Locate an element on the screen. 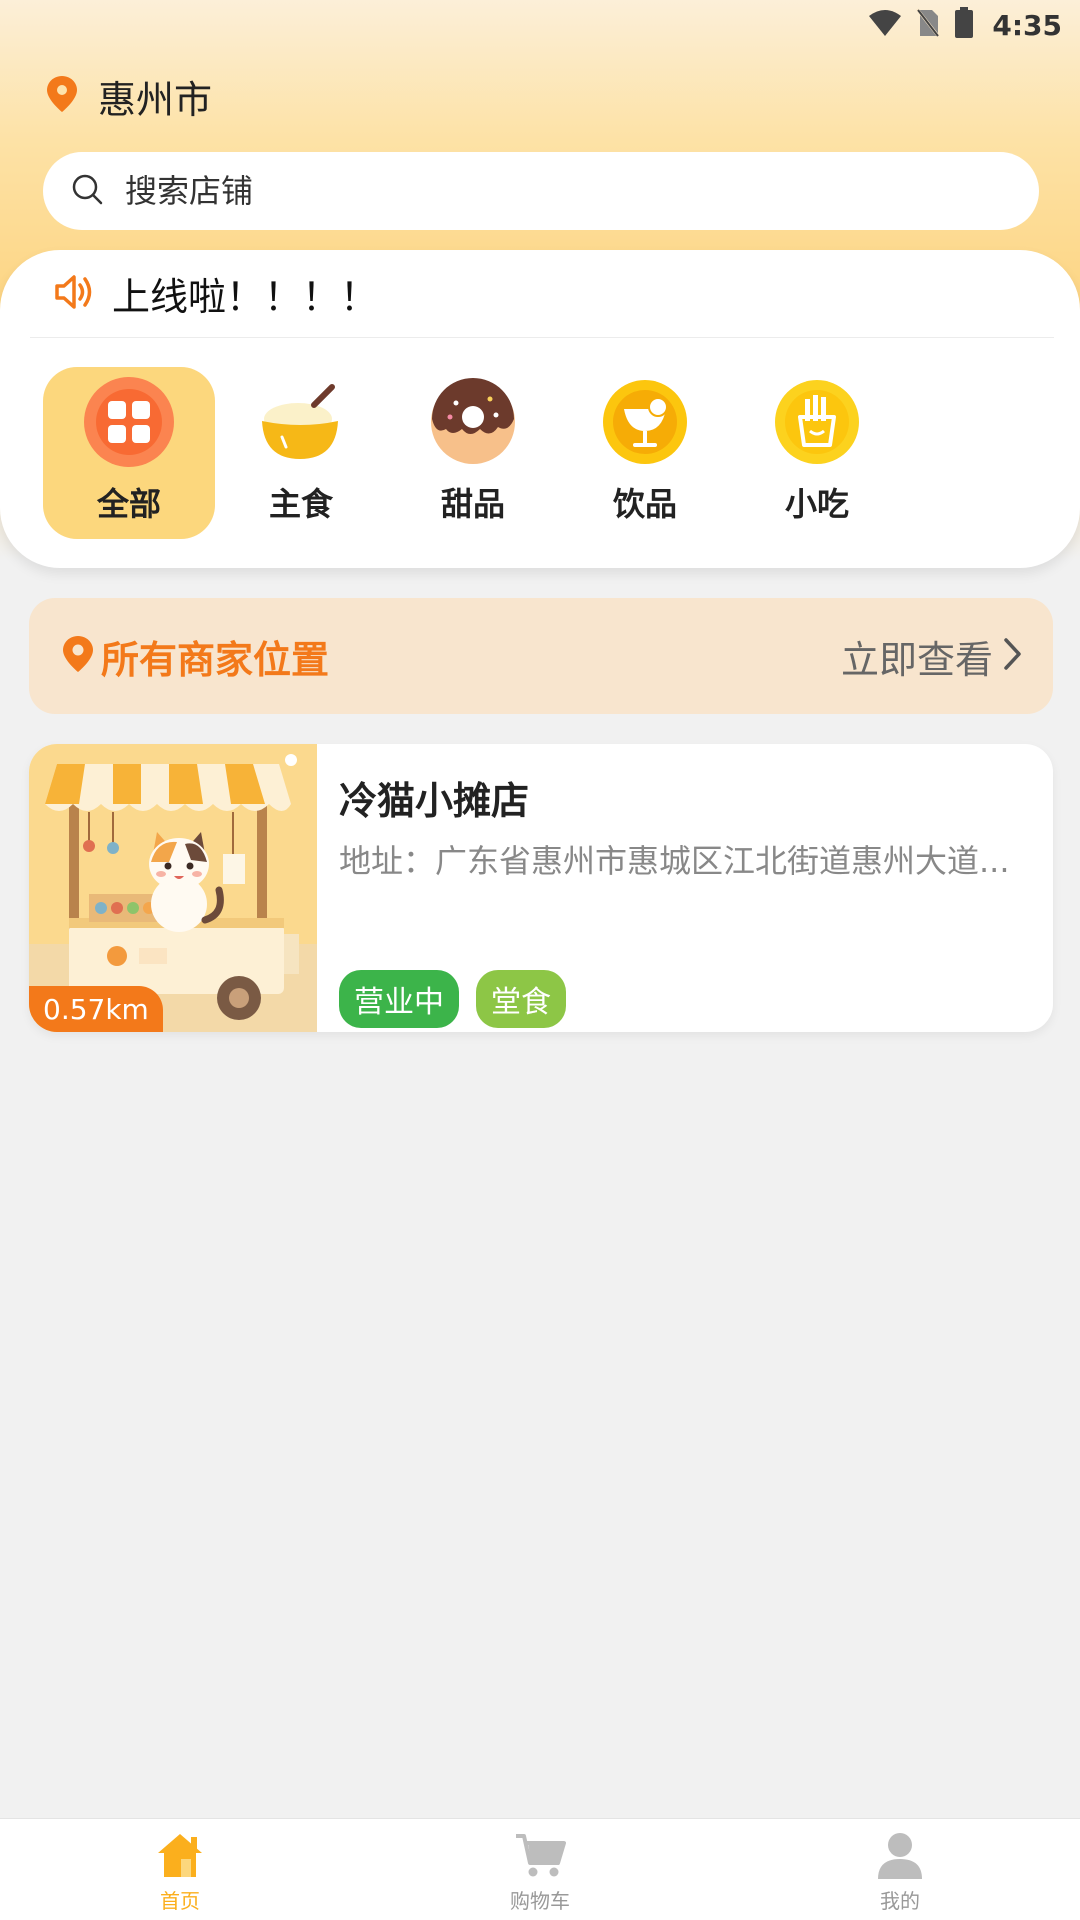  view-now-link: 立即查看 is located at coordinates (932, 656).